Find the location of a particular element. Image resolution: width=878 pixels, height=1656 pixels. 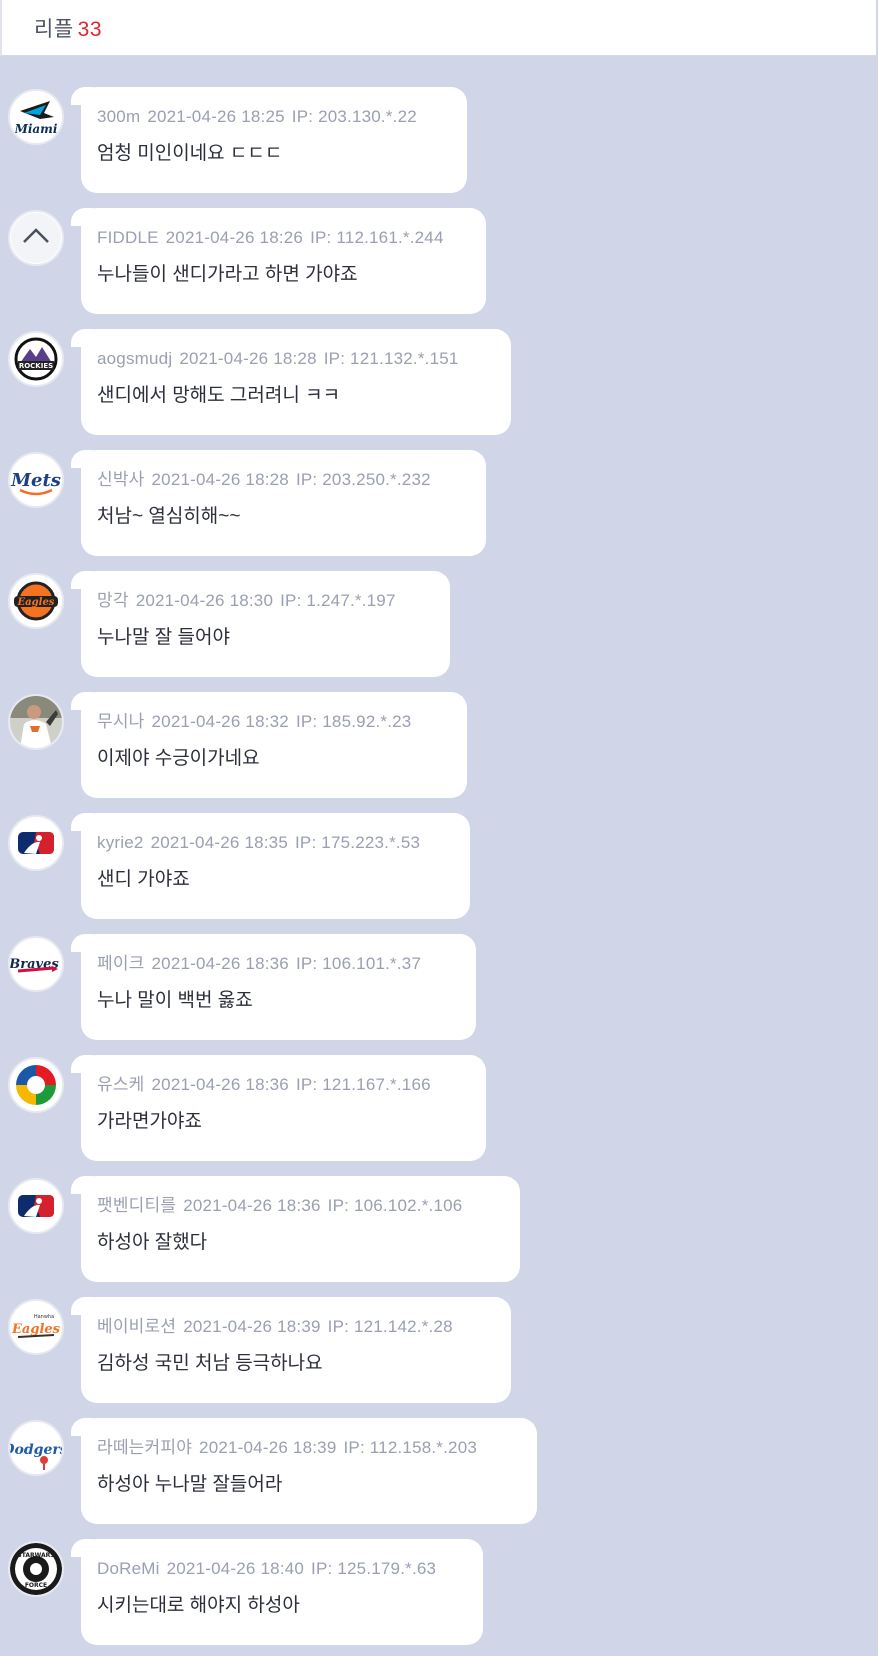

comment-ip: IP: 203.250.*.232 is located at coordinates (363, 479).